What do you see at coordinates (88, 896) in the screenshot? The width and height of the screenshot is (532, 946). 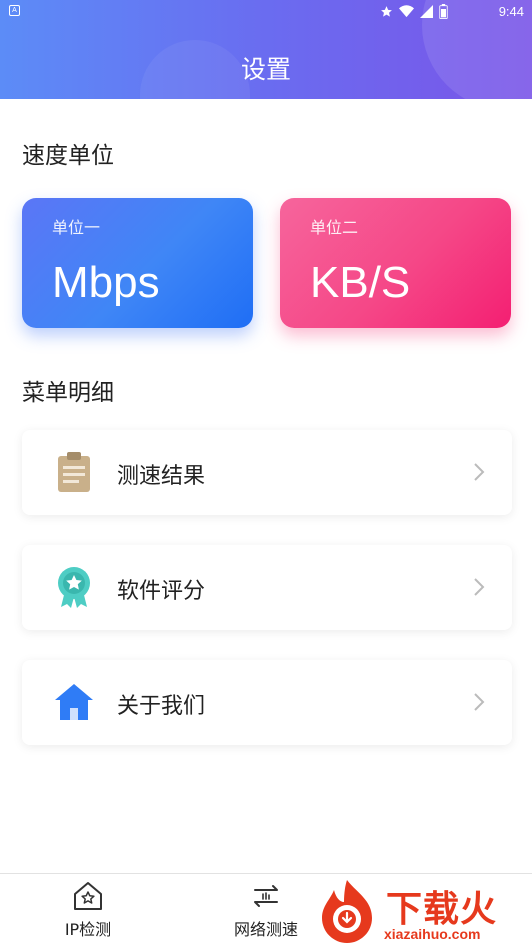 I see `house-star-icon` at bounding box center [88, 896].